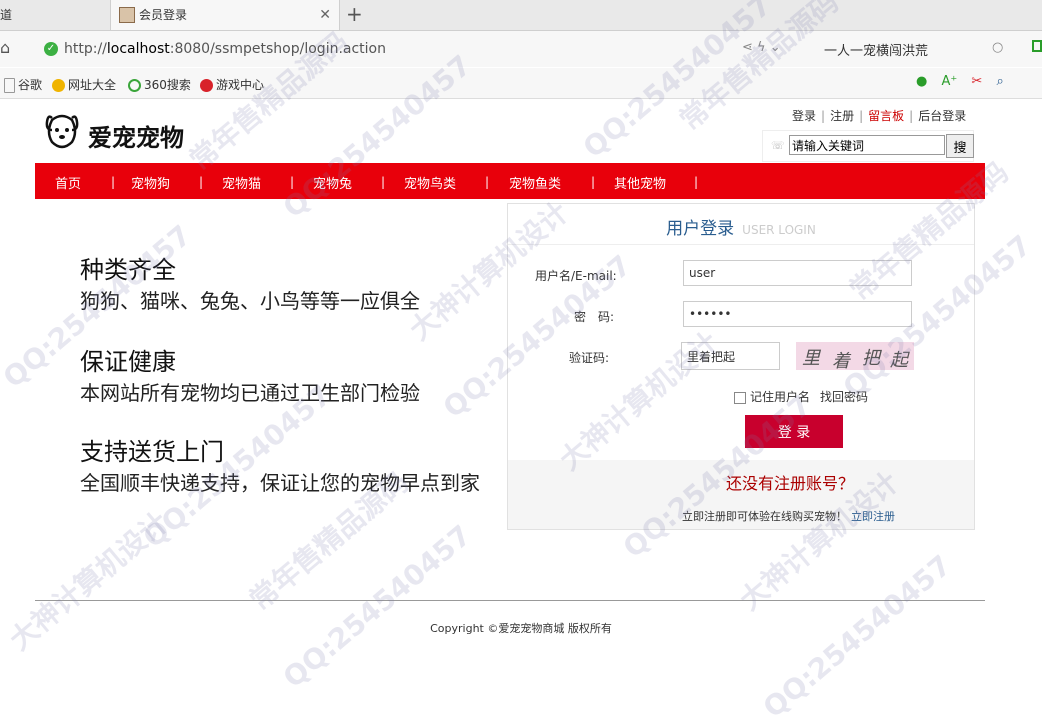 The width and height of the screenshot is (1042, 724). What do you see at coordinates (741, 494) in the screenshot?
I see `register-area: 还没有注册账号？ 立即注册即可体验在线购买宠物！ 立即注册` at bounding box center [741, 494].